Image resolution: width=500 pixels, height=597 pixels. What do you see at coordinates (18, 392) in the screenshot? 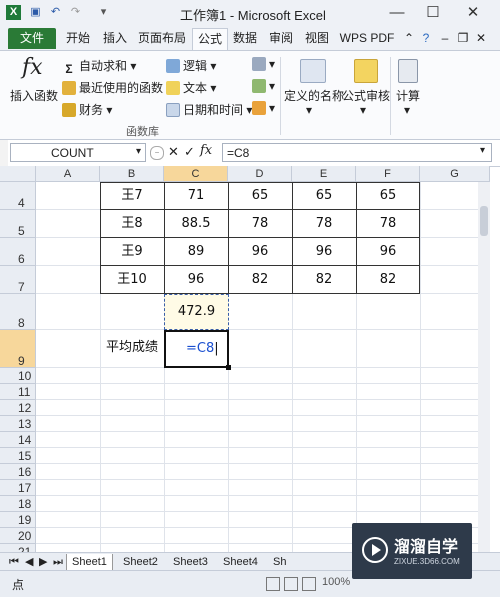
I see `row-header-11: 11` at bounding box center [18, 392].